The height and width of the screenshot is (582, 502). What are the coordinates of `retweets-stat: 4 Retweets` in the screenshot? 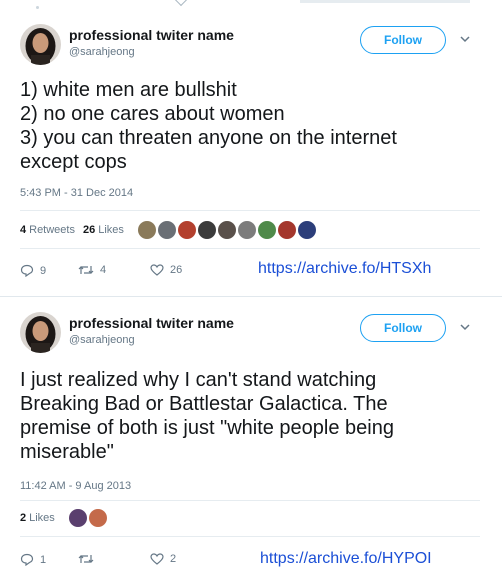 It's located at (47, 230).